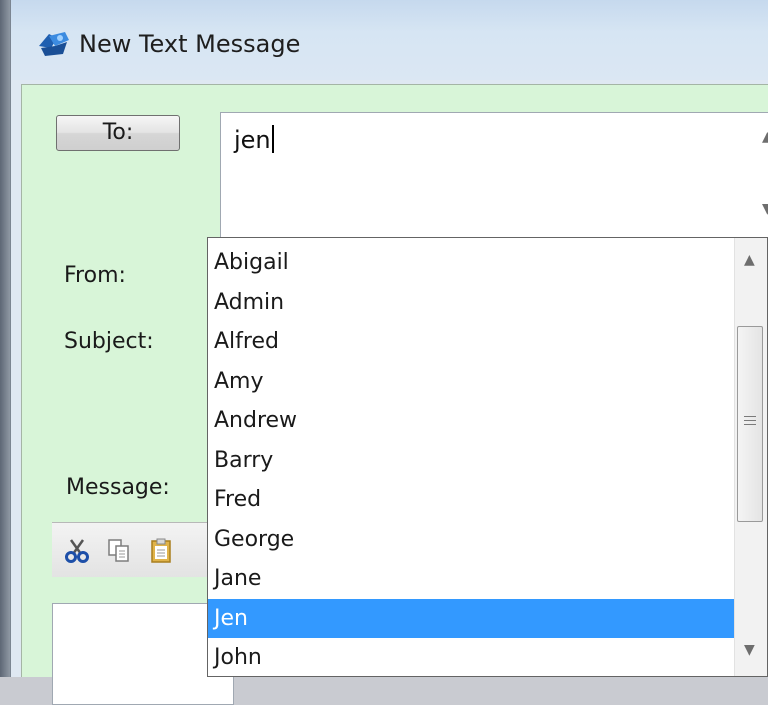  I want to click on text-caret, so click(272, 139).